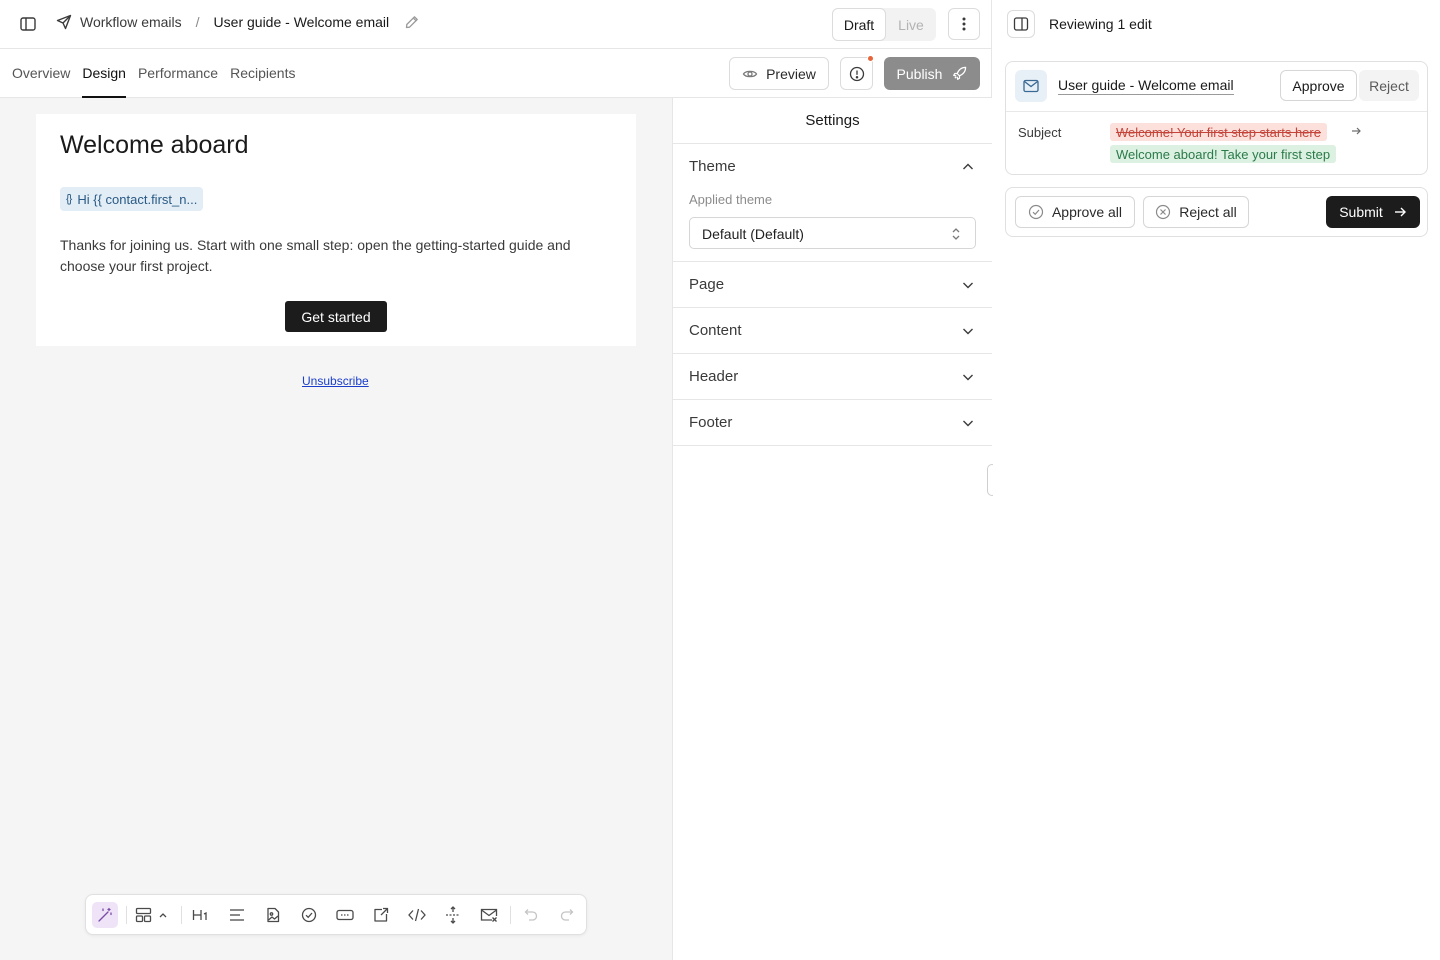 Image resolution: width=1440 pixels, height=960 pixels. What do you see at coordinates (714, 376) in the screenshot?
I see `section-label: Header` at bounding box center [714, 376].